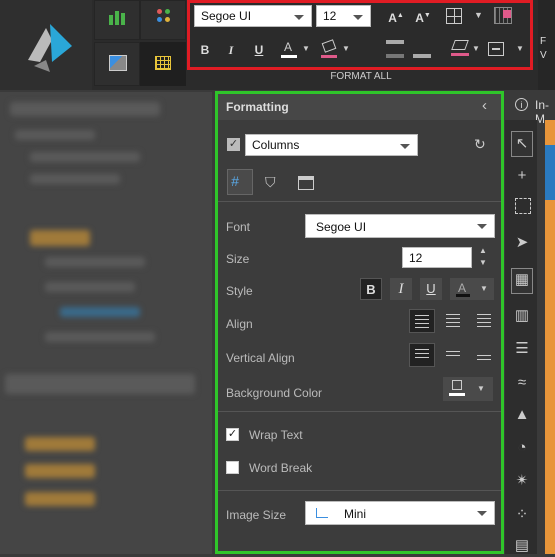  I want to click on partial-label-1: F, so click(543, 41).